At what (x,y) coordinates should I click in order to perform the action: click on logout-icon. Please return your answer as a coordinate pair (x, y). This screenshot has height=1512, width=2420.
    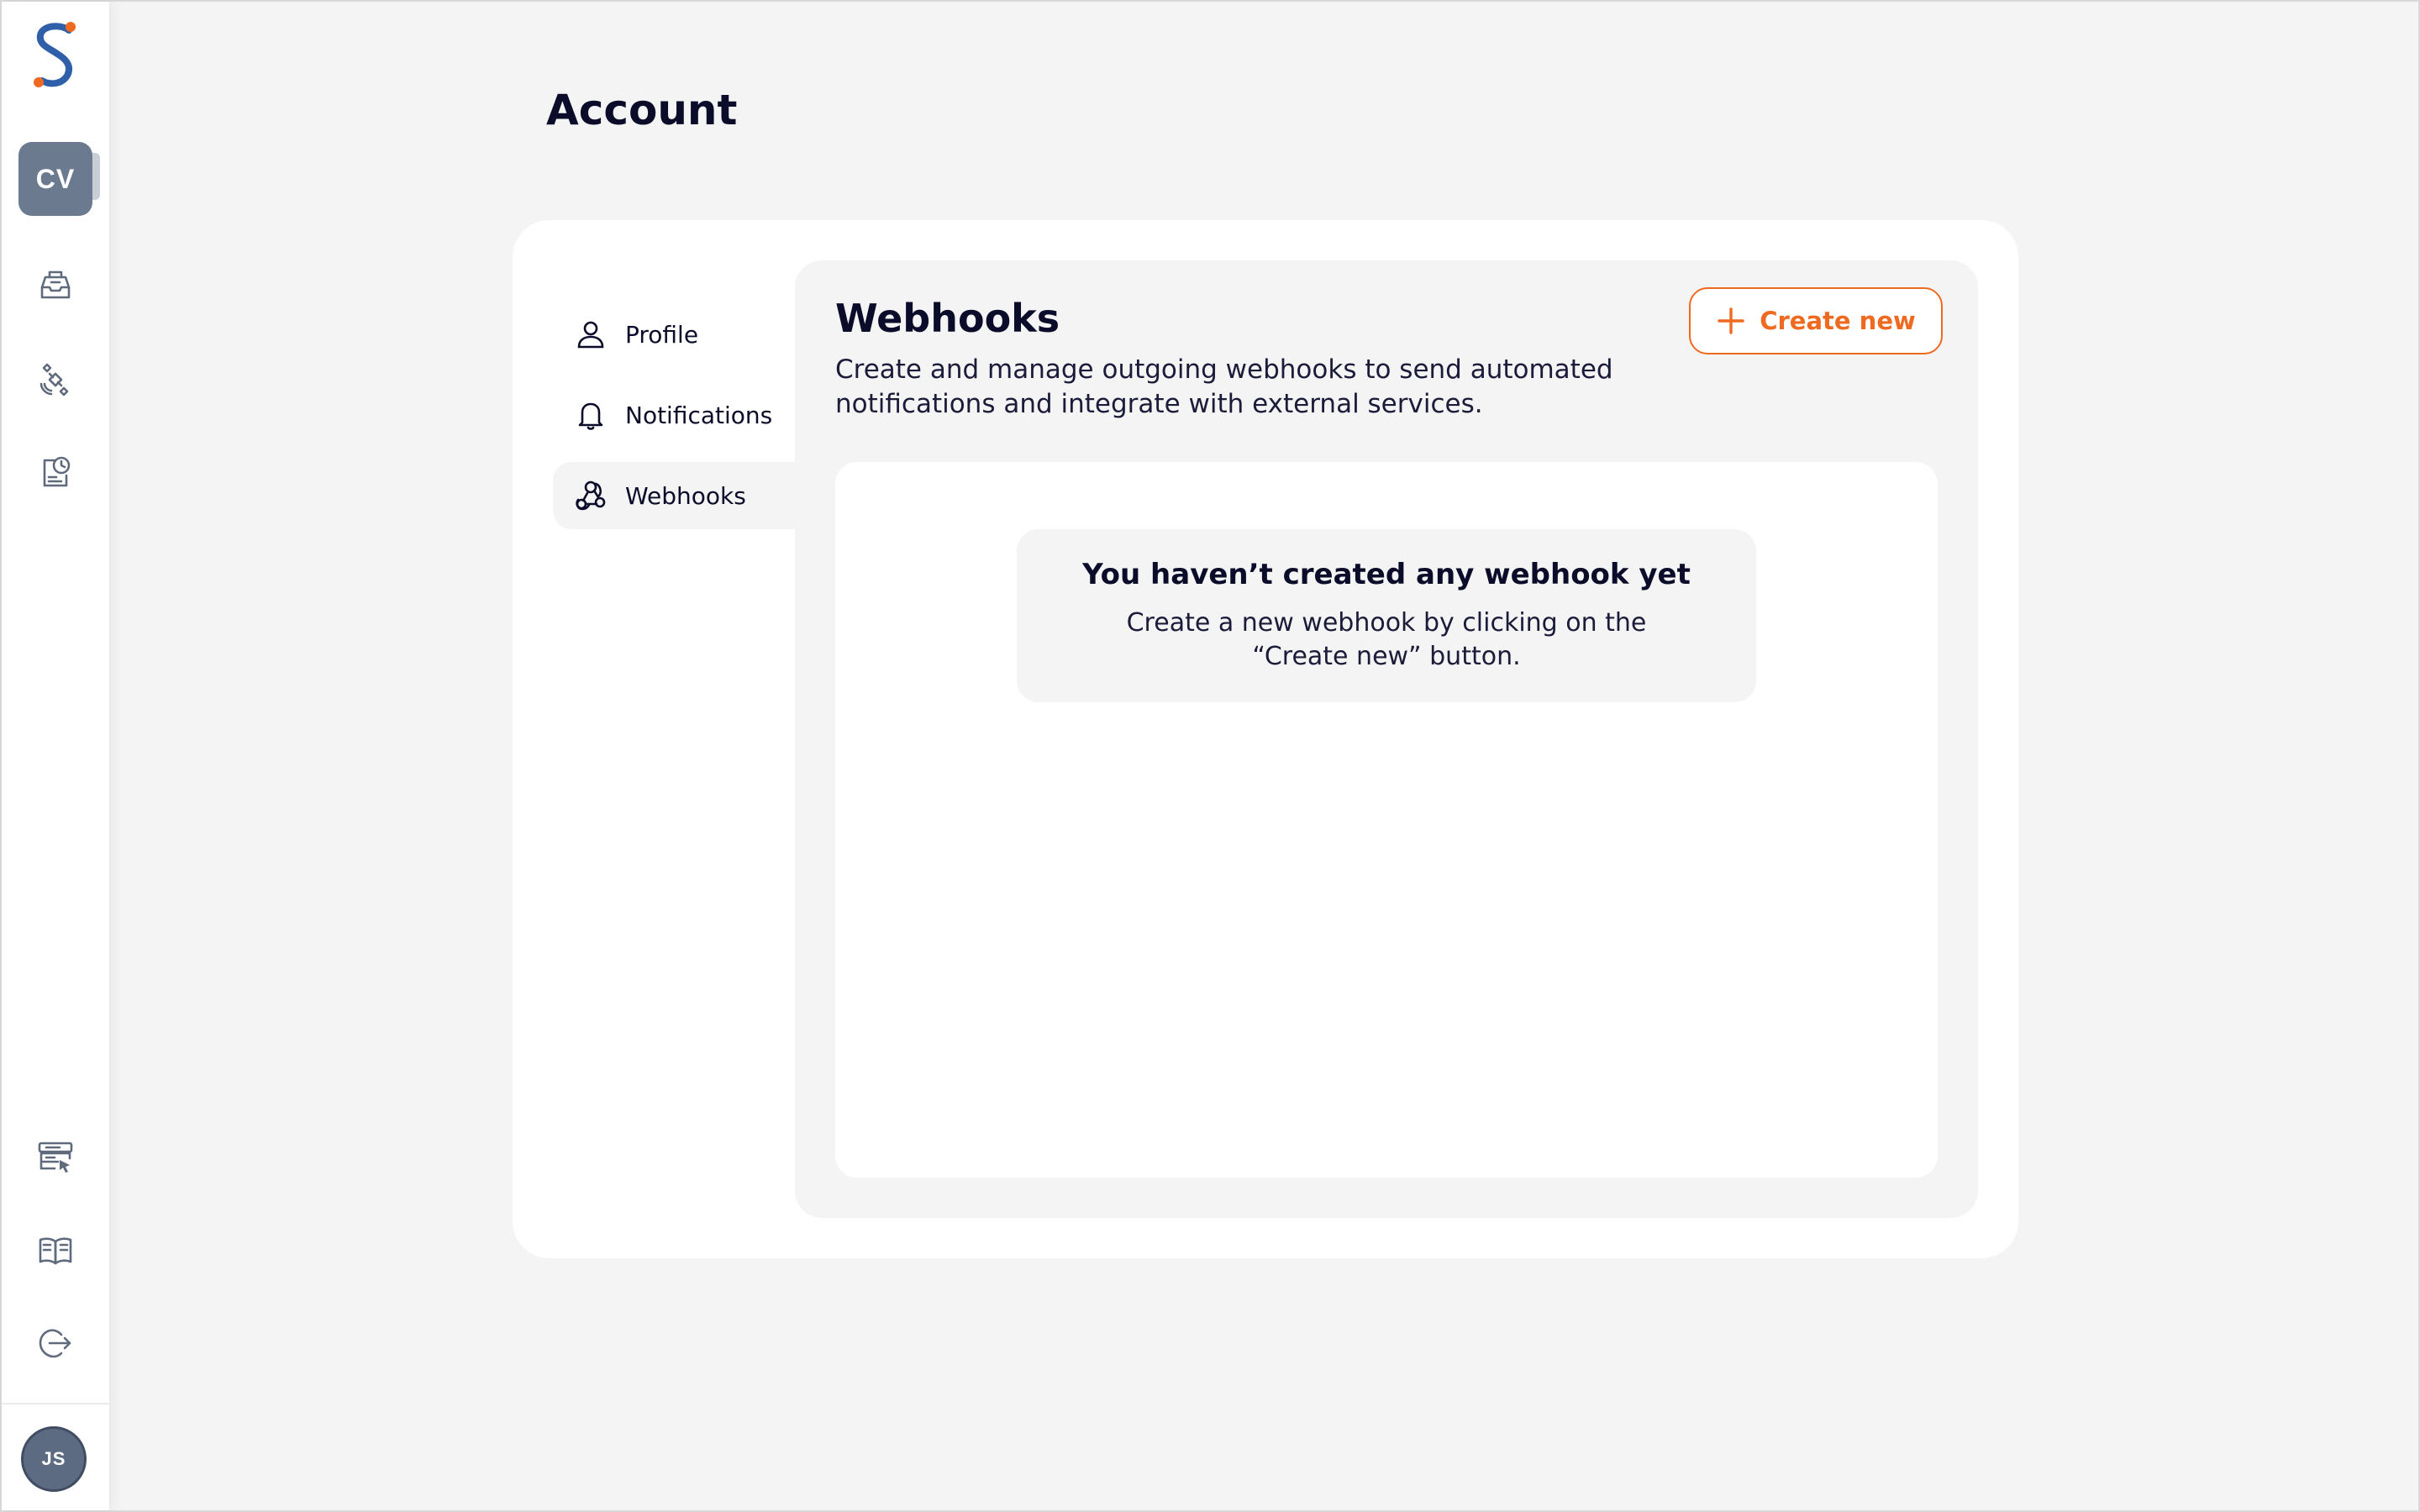
    Looking at the image, I should click on (55, 1343).